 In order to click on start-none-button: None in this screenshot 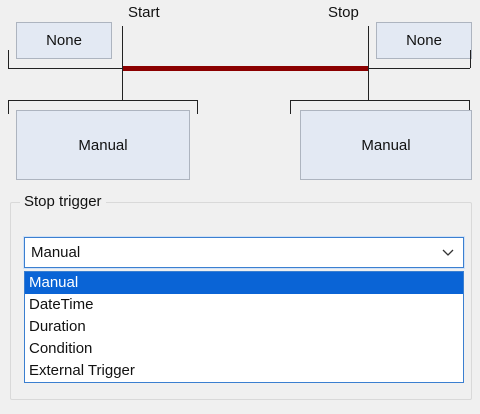, I will do `click(64, 40)`.